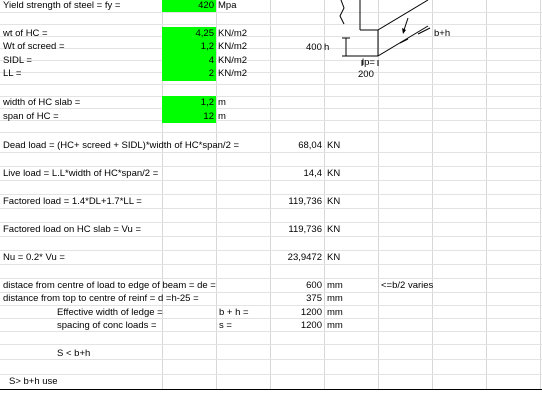 The height and width of the screenshot is (405, 542). Describe the element at coordinates (188, 34) in the screenshot. I see `load-value-hc: 4,25` at that location.